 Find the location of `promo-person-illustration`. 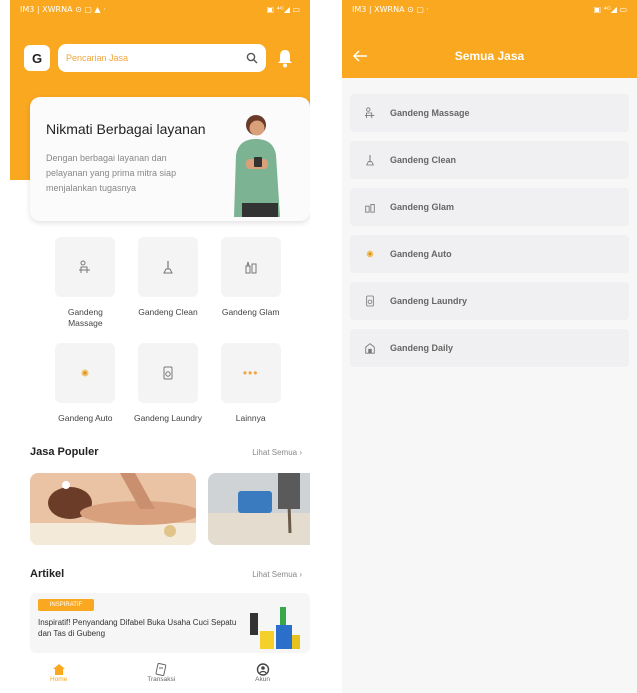

promo-person-illustration is located at coordinates (257, 166).